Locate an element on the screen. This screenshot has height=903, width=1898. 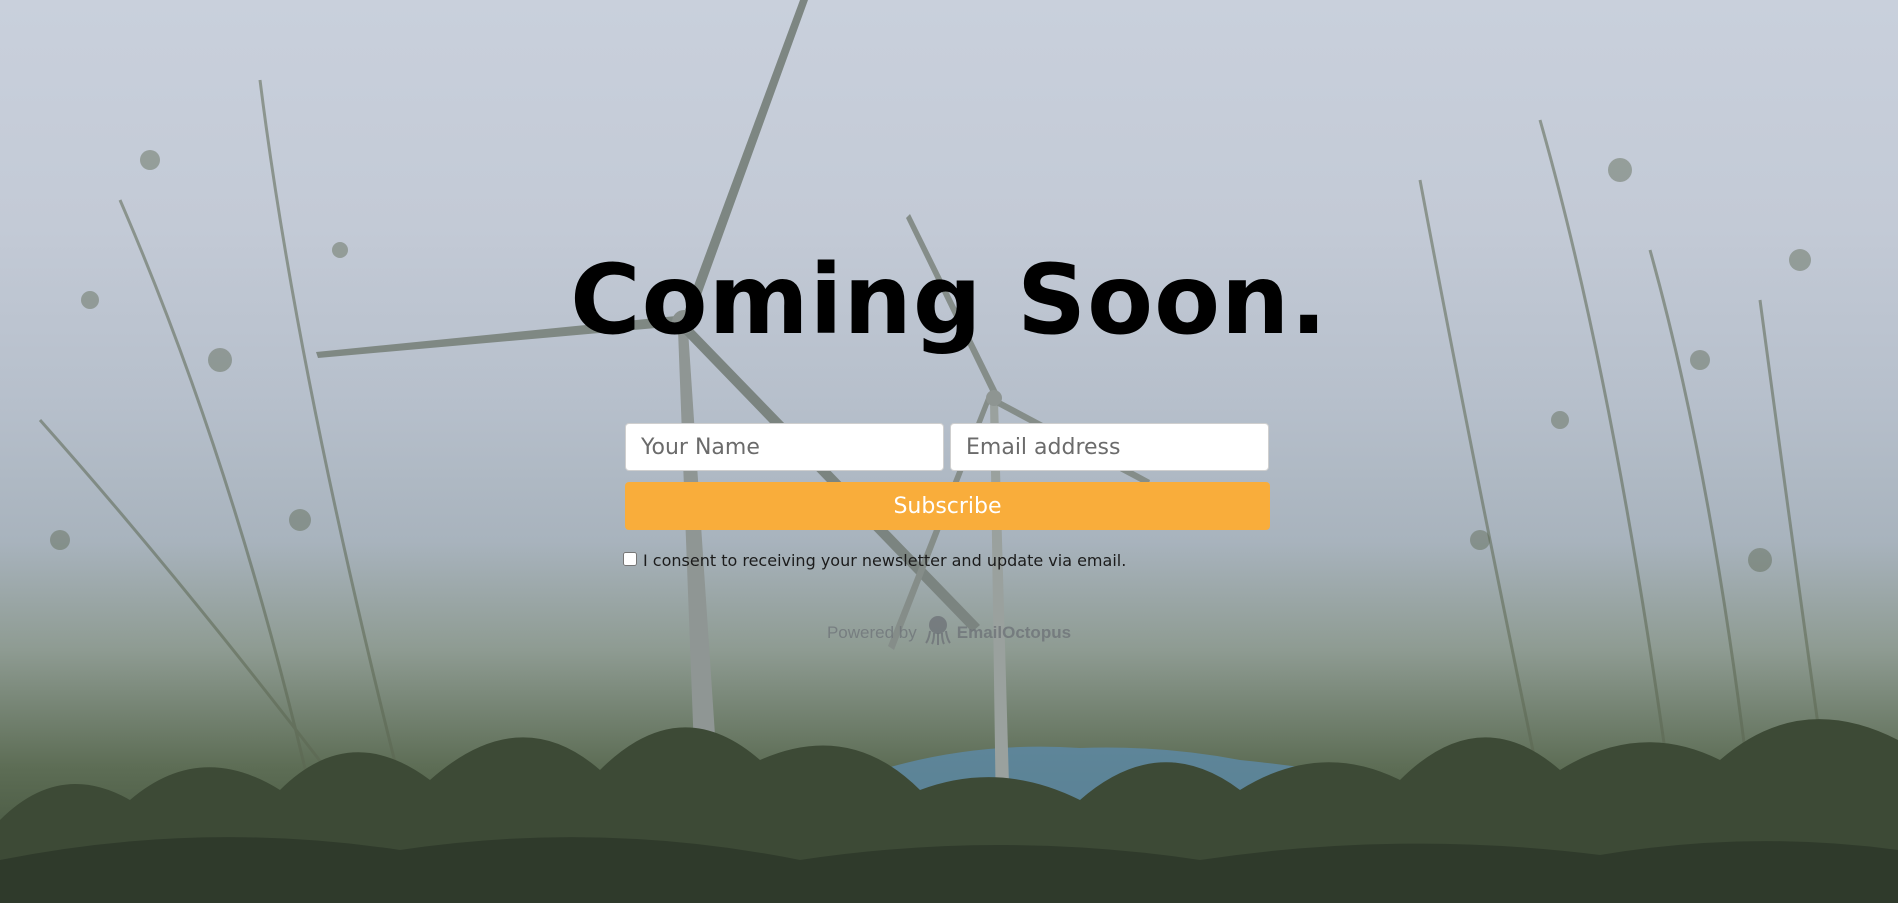
name-input is located at coordinates (784, 447).